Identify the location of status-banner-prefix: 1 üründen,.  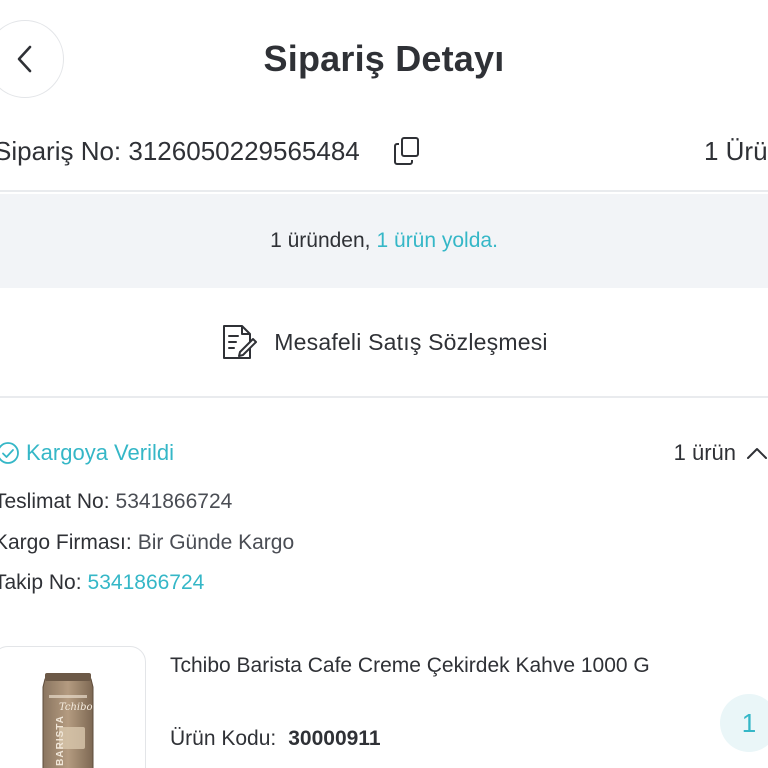
(320, 240).